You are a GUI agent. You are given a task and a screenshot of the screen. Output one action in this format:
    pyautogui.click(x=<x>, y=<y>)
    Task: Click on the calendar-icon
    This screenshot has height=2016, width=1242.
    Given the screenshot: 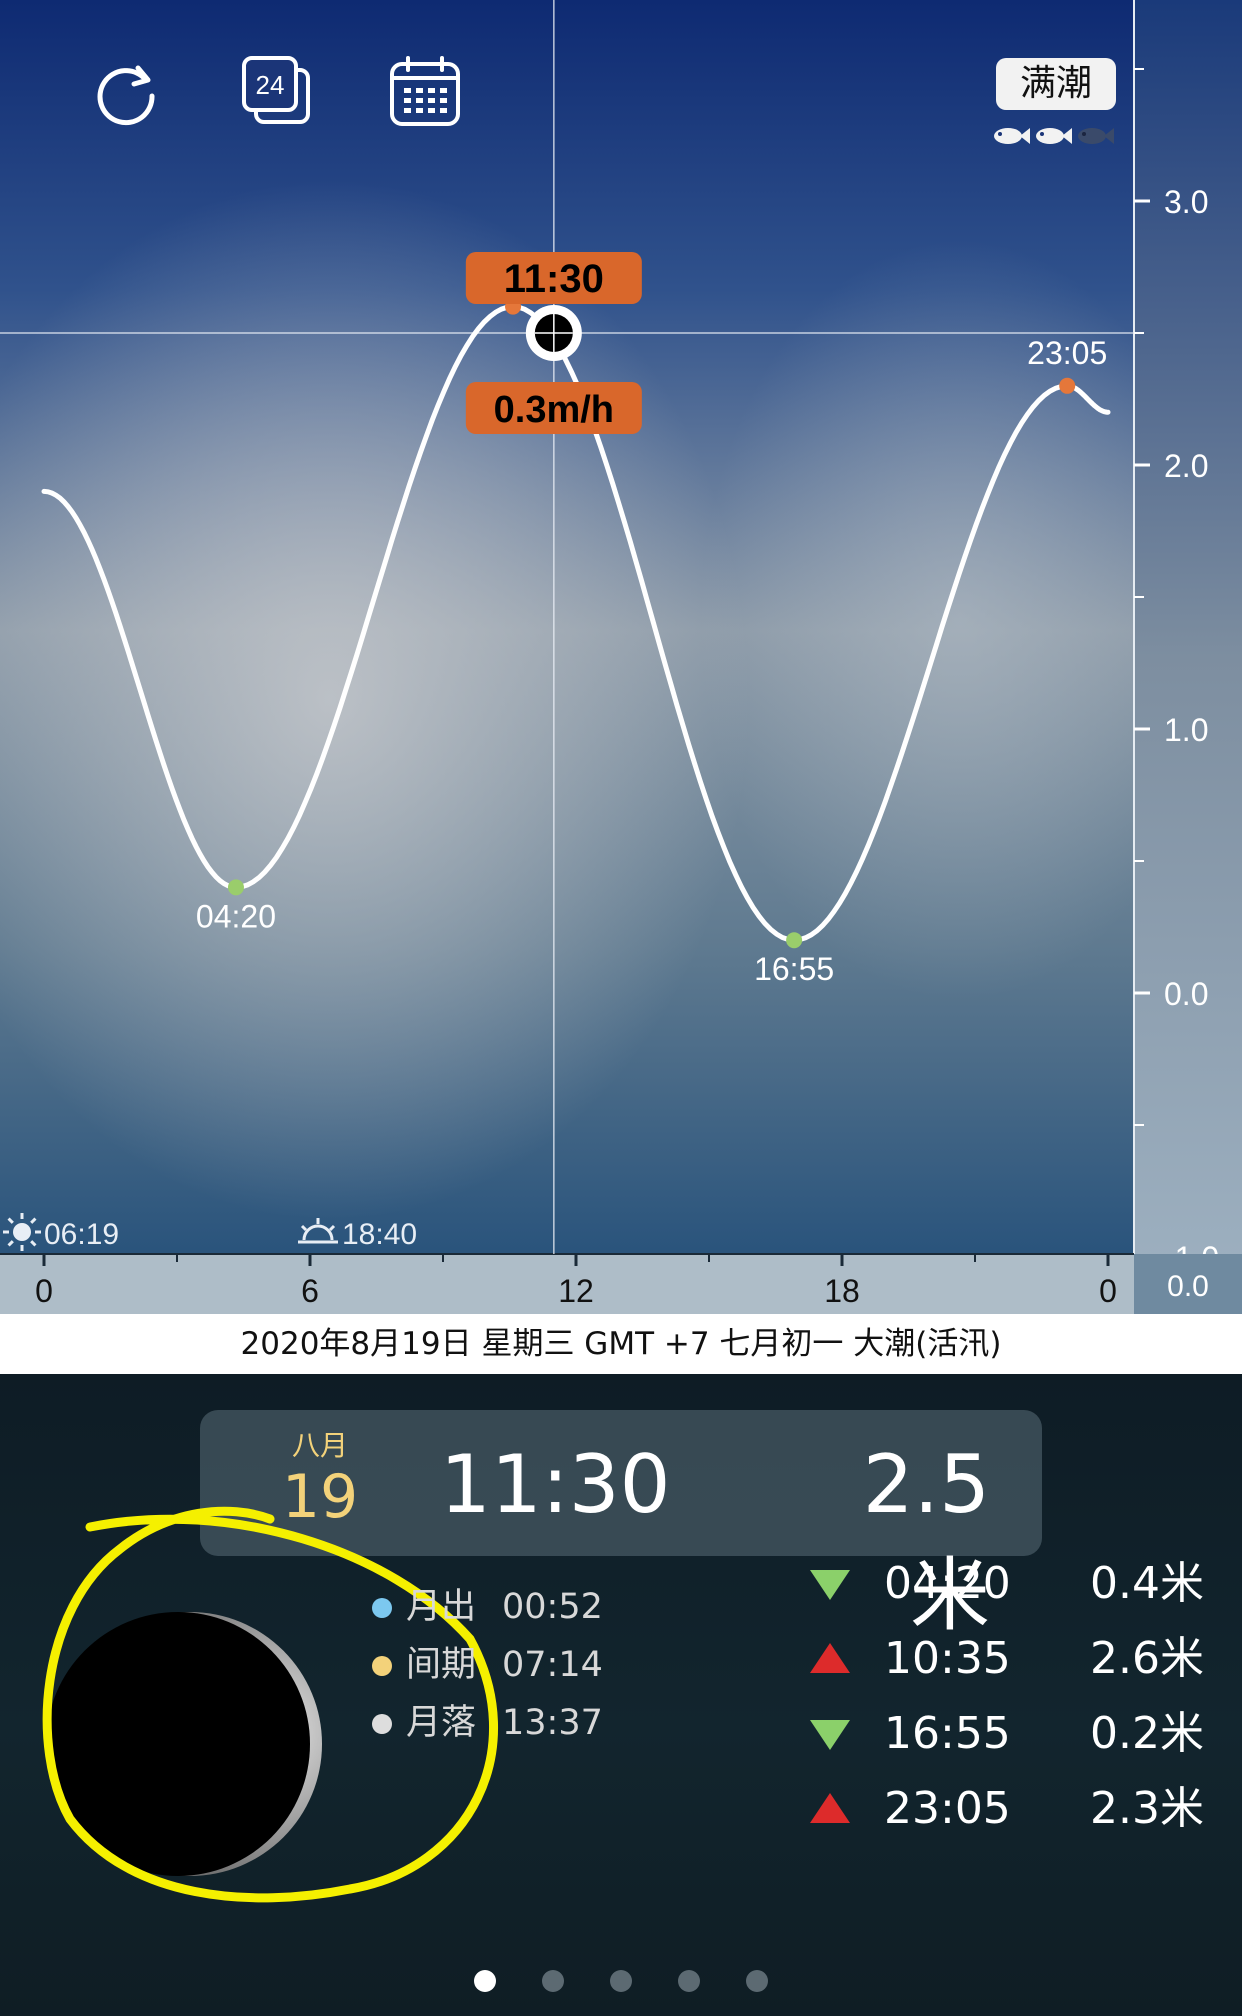 What is the action you would take?
    pyautogui.click(x=425, y=91)
    